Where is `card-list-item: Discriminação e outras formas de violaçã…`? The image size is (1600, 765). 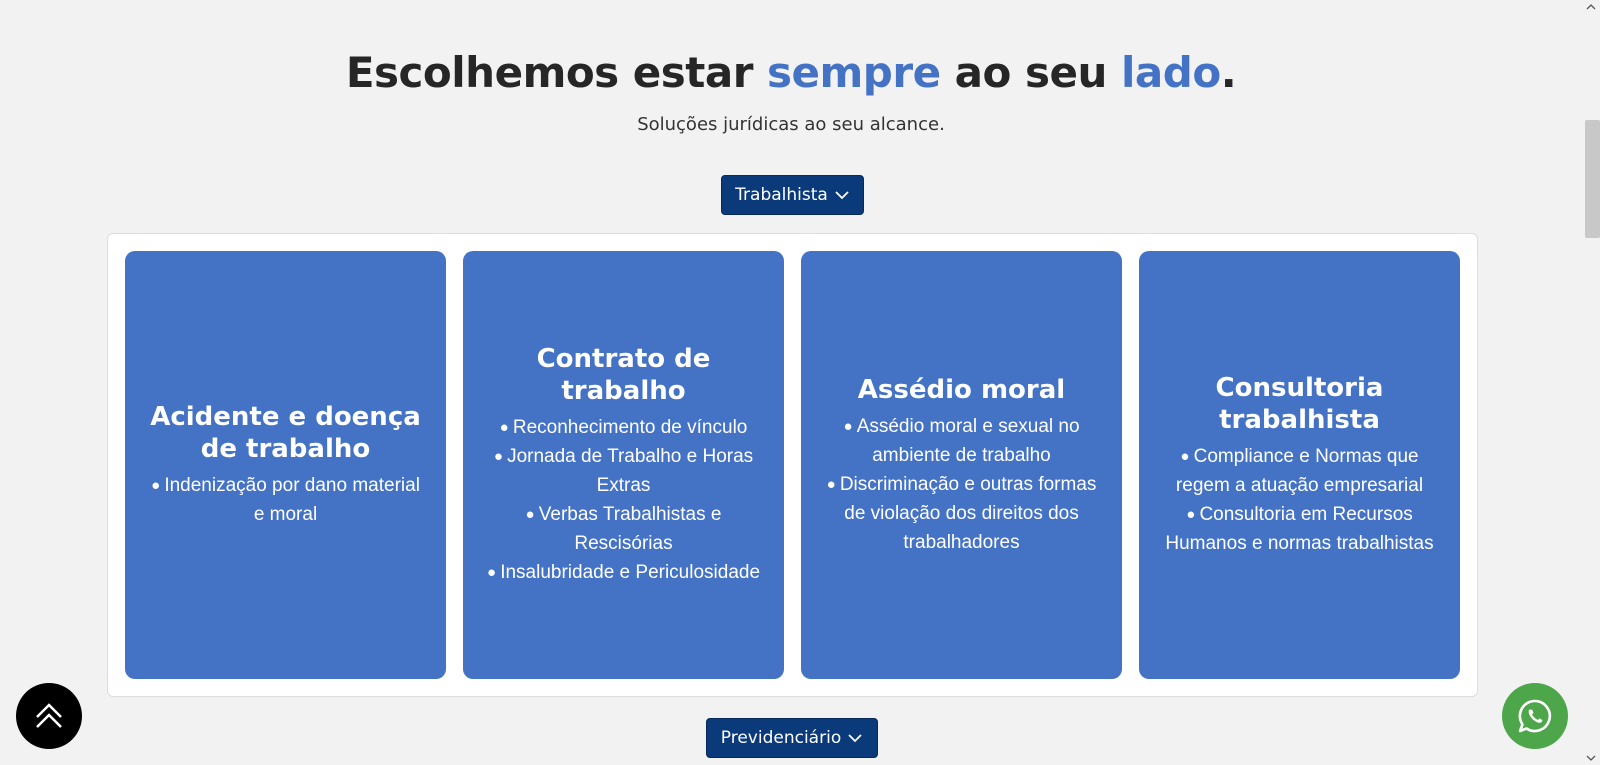 card-list-item: Discriminação e outras formas de violaçã… is located at coordinates (961, 513).